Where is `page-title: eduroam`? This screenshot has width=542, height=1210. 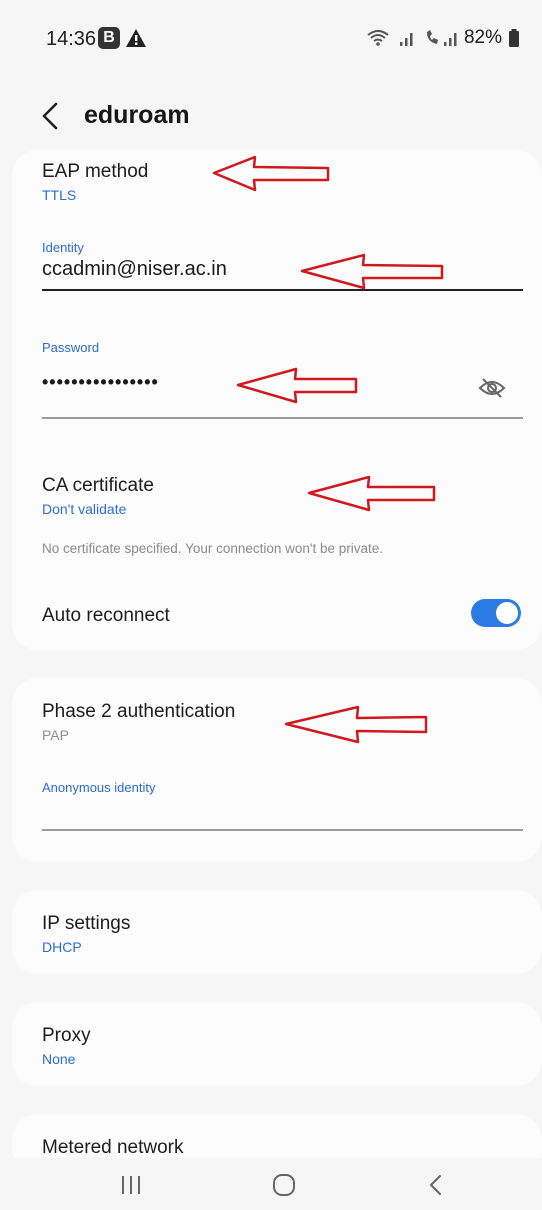 page-title: eduroam is located at coordinates (137, 115).